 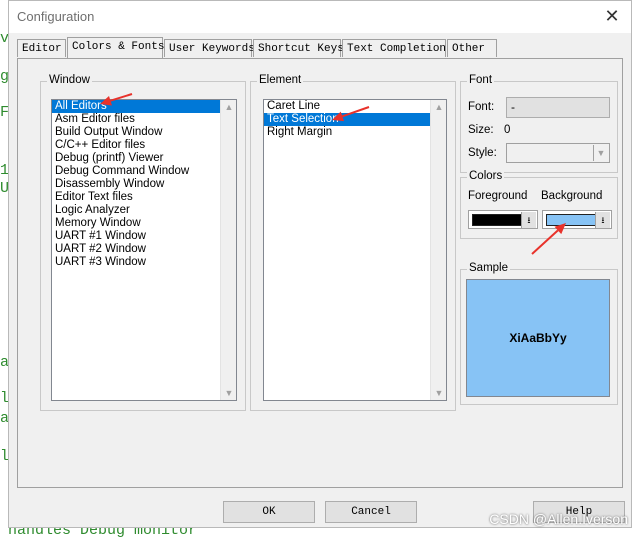 What do you see at coordinates (497, 220) in the screenshot?
I see `foreground-swatch` at bounding box center [497, 220].